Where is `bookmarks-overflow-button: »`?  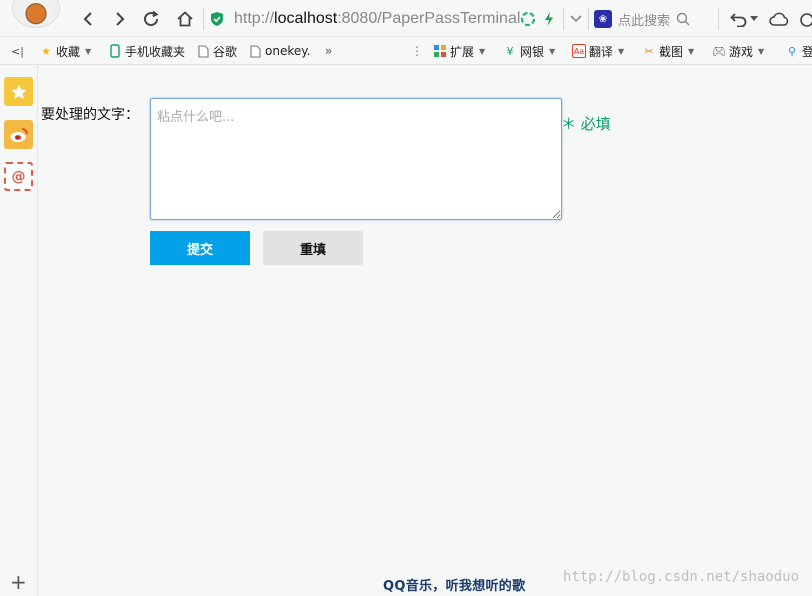 bookmarks-overflow-button: » is located at coordinates (328, 51).